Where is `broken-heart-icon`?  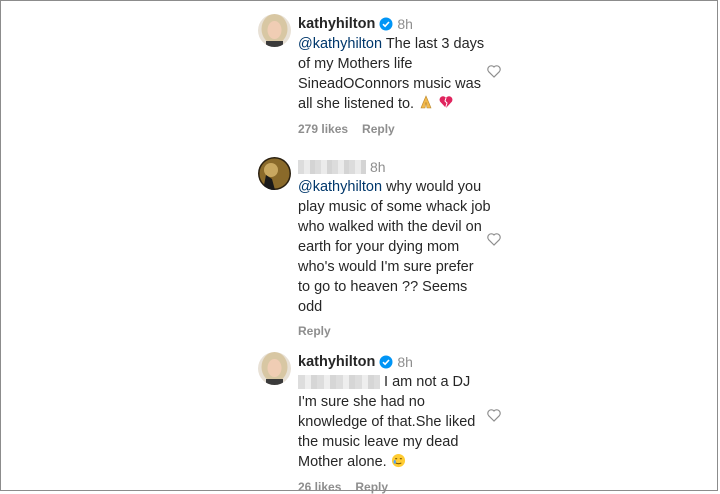
broken-heart-icon is located at coordinates (446, 102).